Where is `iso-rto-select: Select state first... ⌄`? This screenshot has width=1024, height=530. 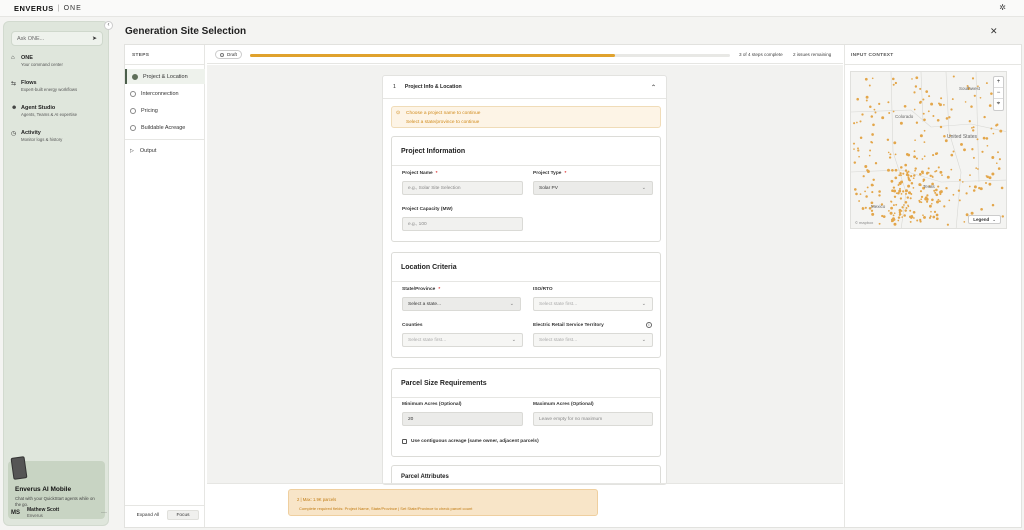 iso-rto-select: Select state first... ⌄ is located at coordinates (593, 304).